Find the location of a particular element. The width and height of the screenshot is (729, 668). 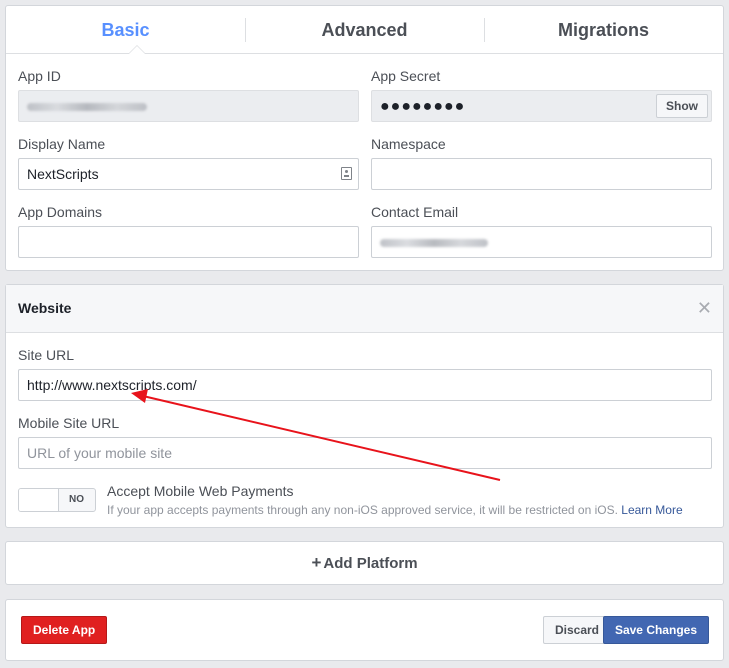

mobile-site-url-field: URL of your mobile site is located at coordinates (365, 453).